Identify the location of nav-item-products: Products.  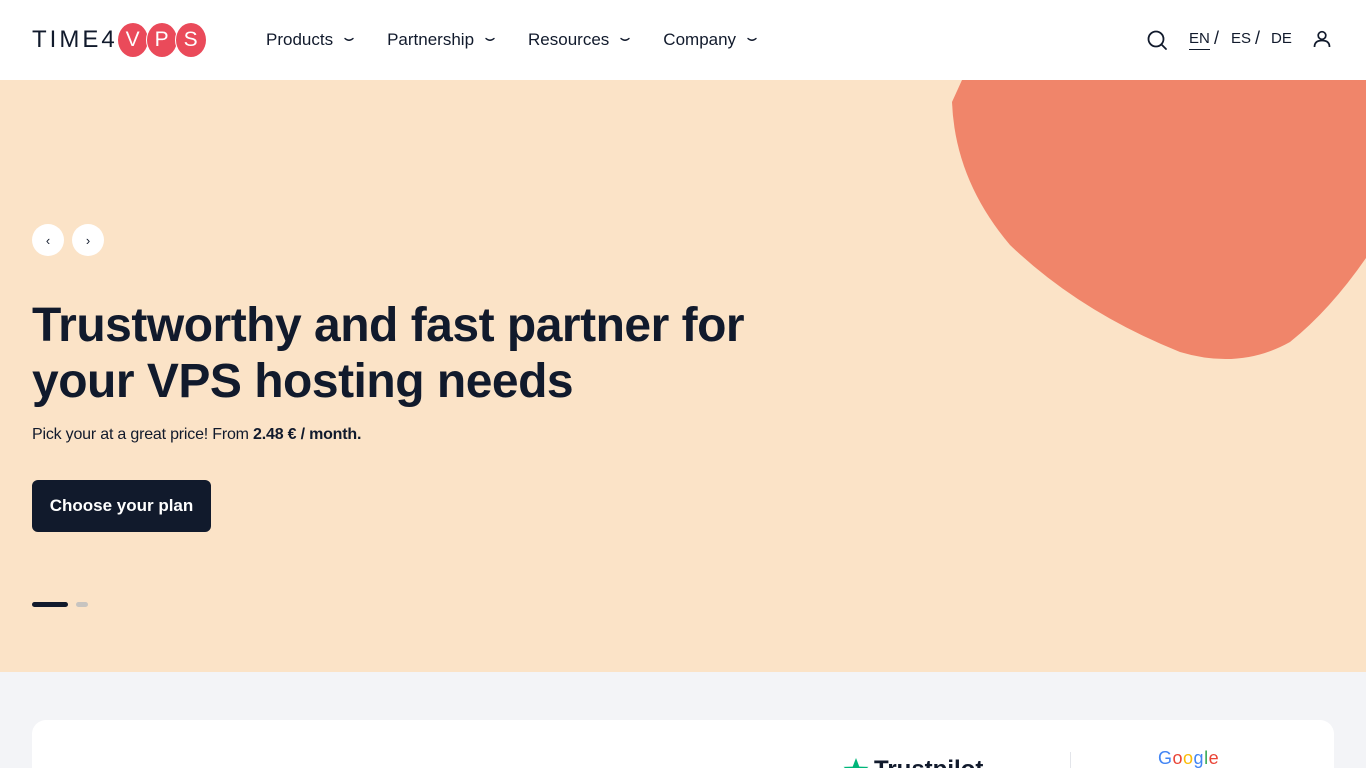
(310, 40).